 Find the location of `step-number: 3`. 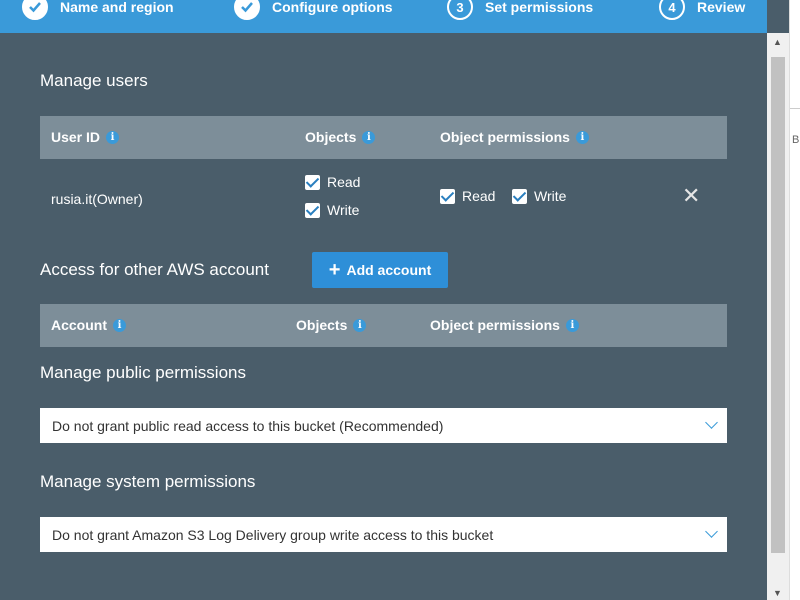

step-number: 3 is located at coordinates (460, 10).